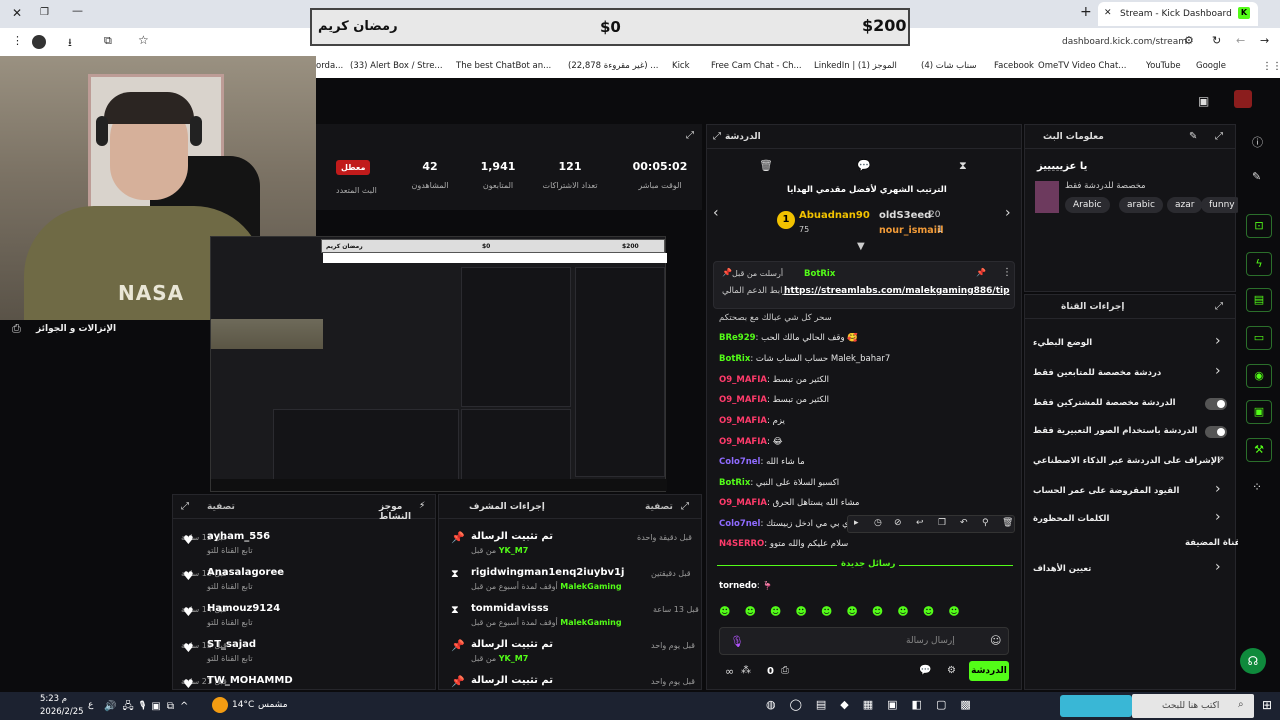  I want to click on send-chat-button: الدردشة, so click(989, 671).